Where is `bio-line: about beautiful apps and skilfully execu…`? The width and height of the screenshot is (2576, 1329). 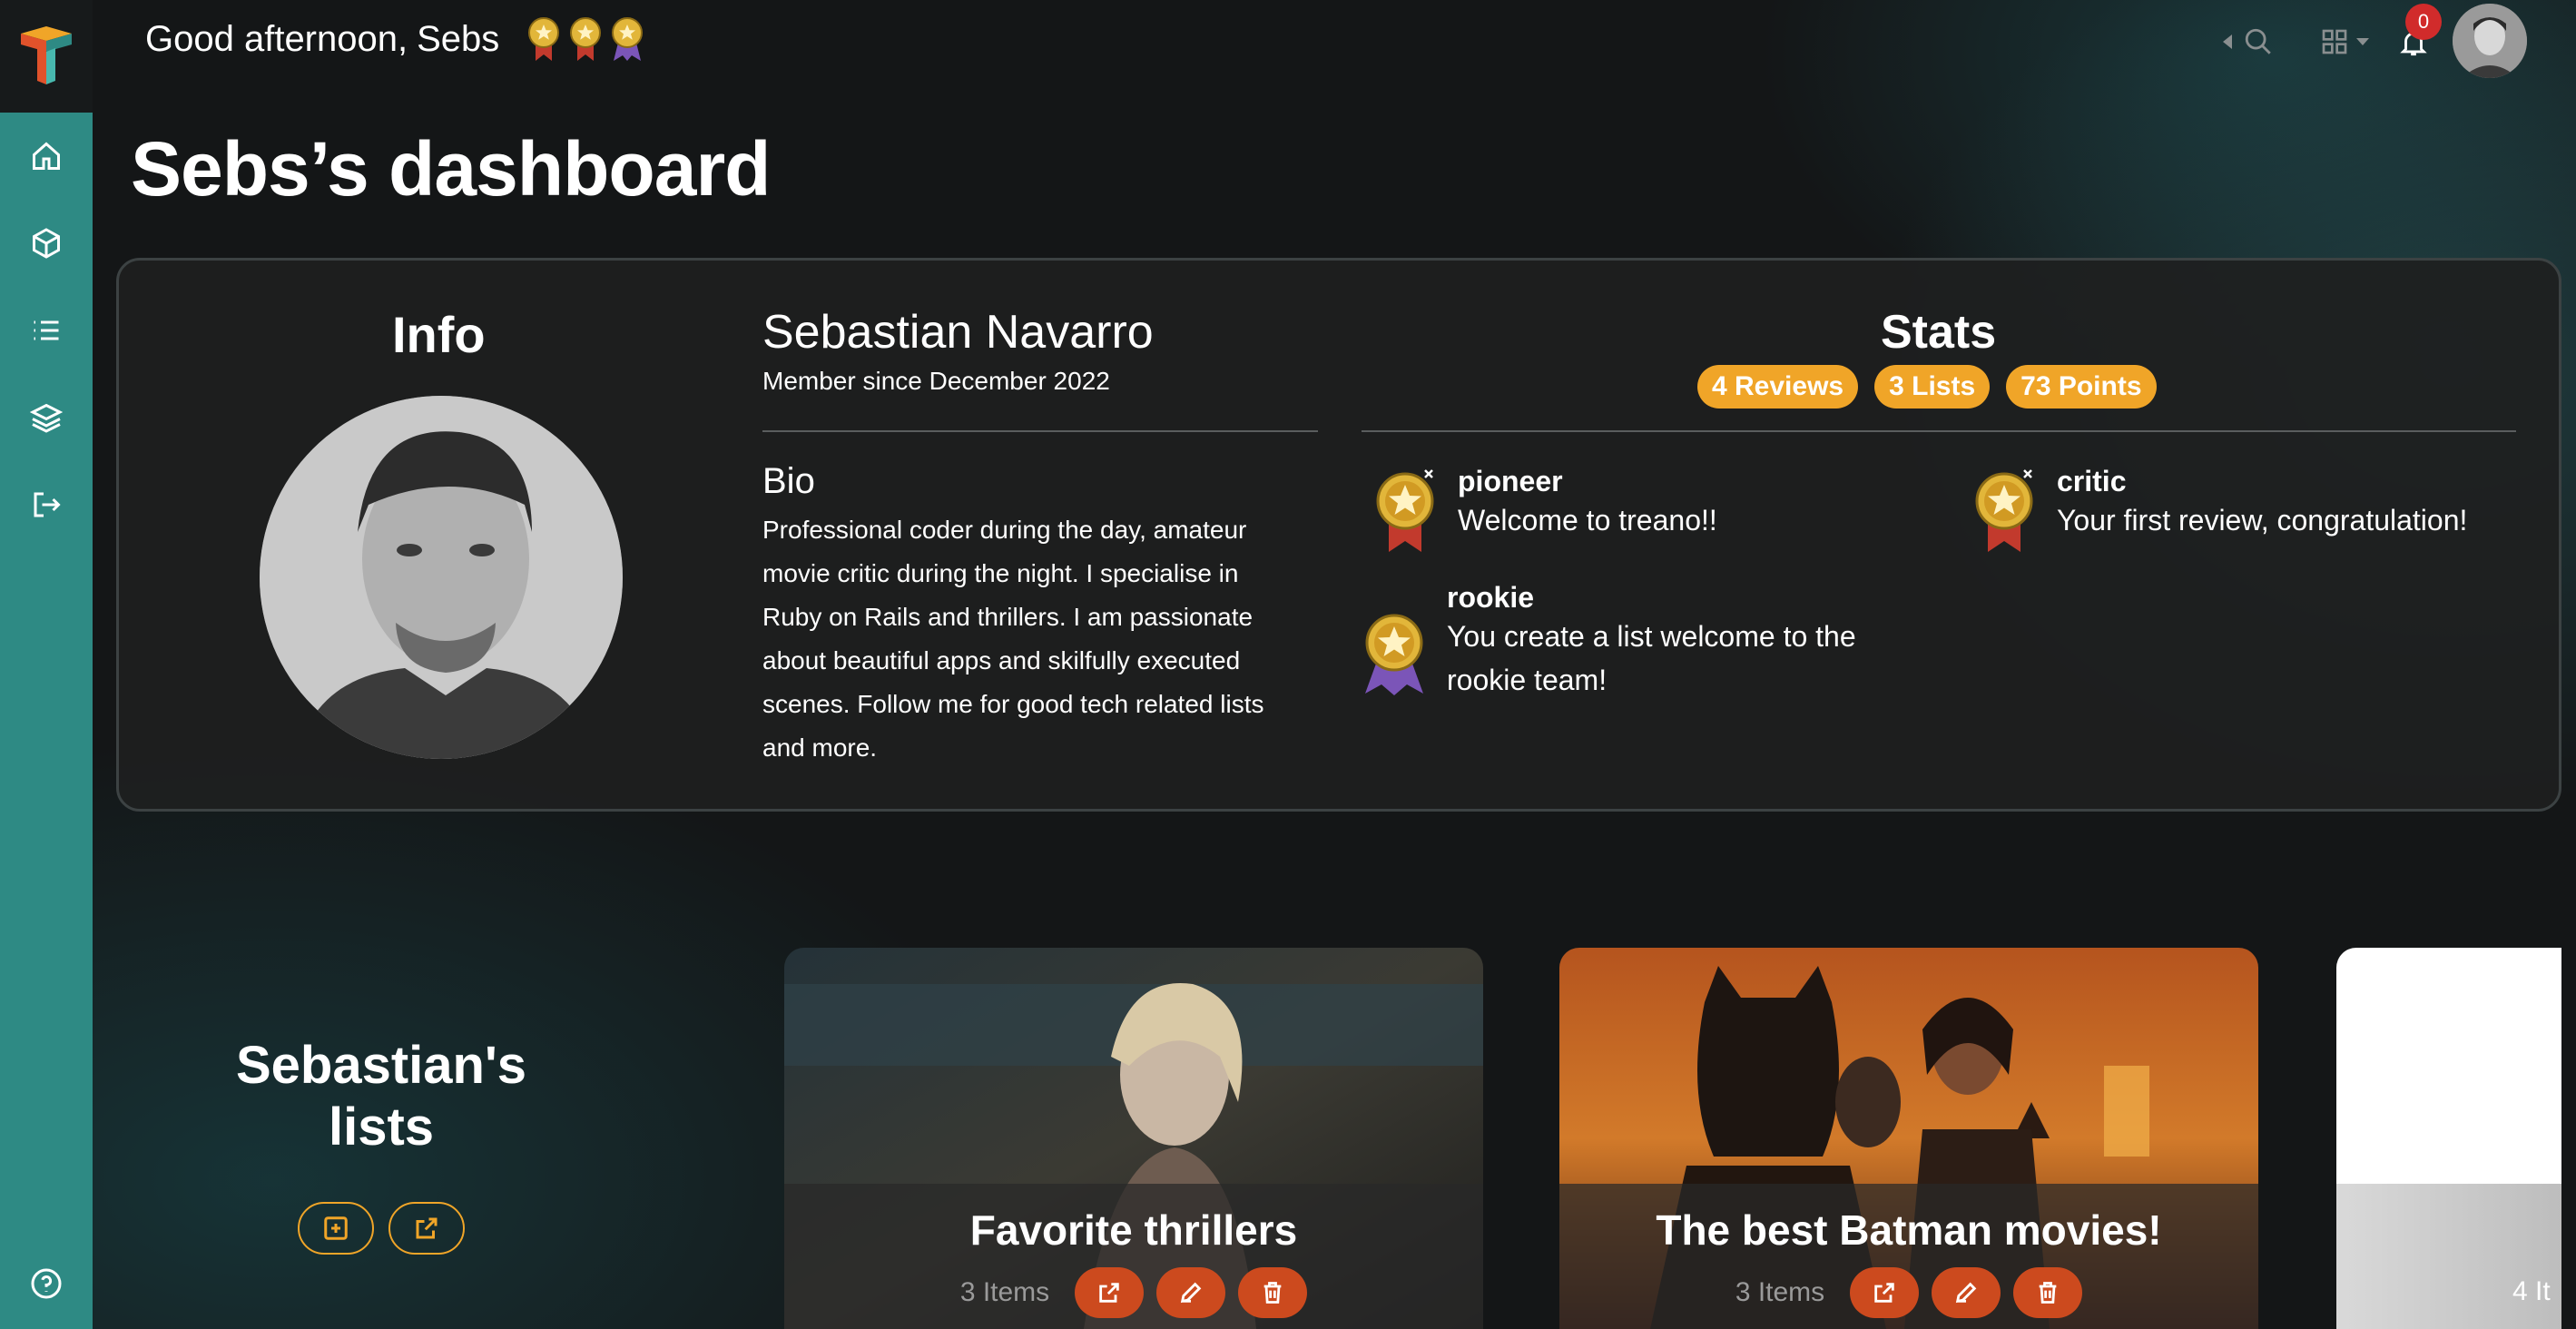 bio-line: about beautiful apps and skilfully execu… is located at coordinates (1001, 660).